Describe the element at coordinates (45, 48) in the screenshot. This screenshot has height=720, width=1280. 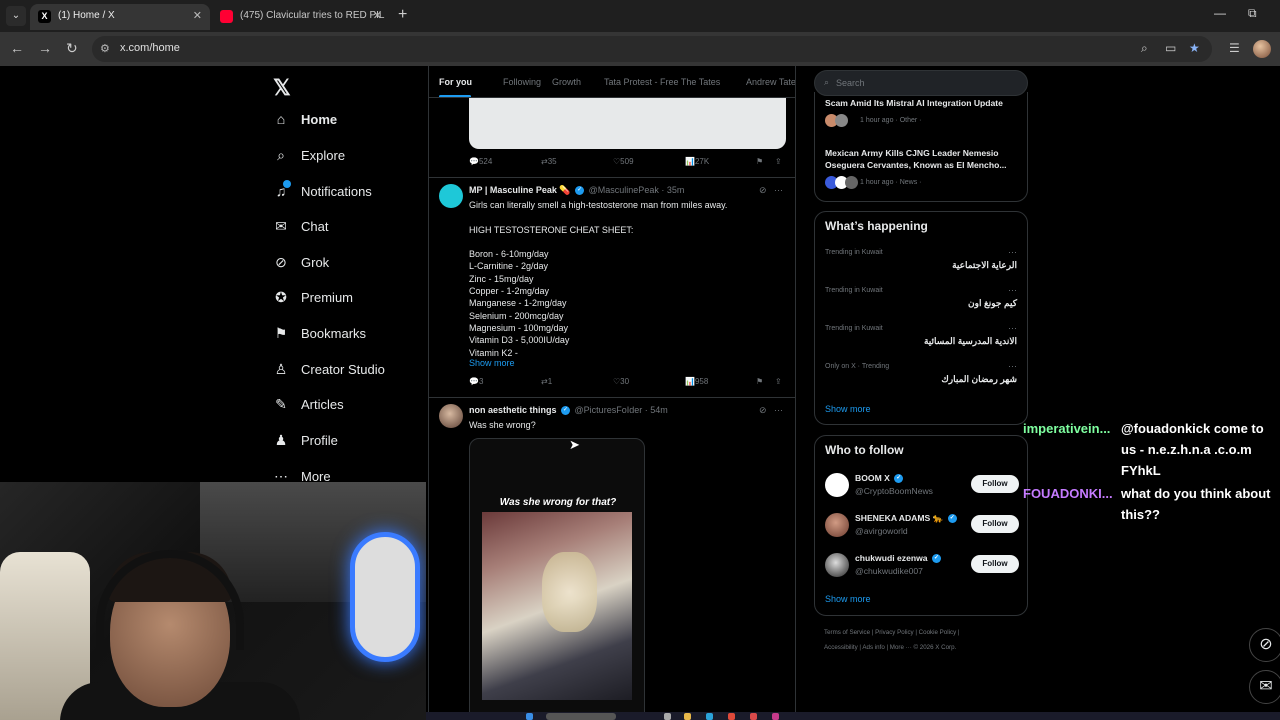
I see `forward-arrow-icon: →` at that location.